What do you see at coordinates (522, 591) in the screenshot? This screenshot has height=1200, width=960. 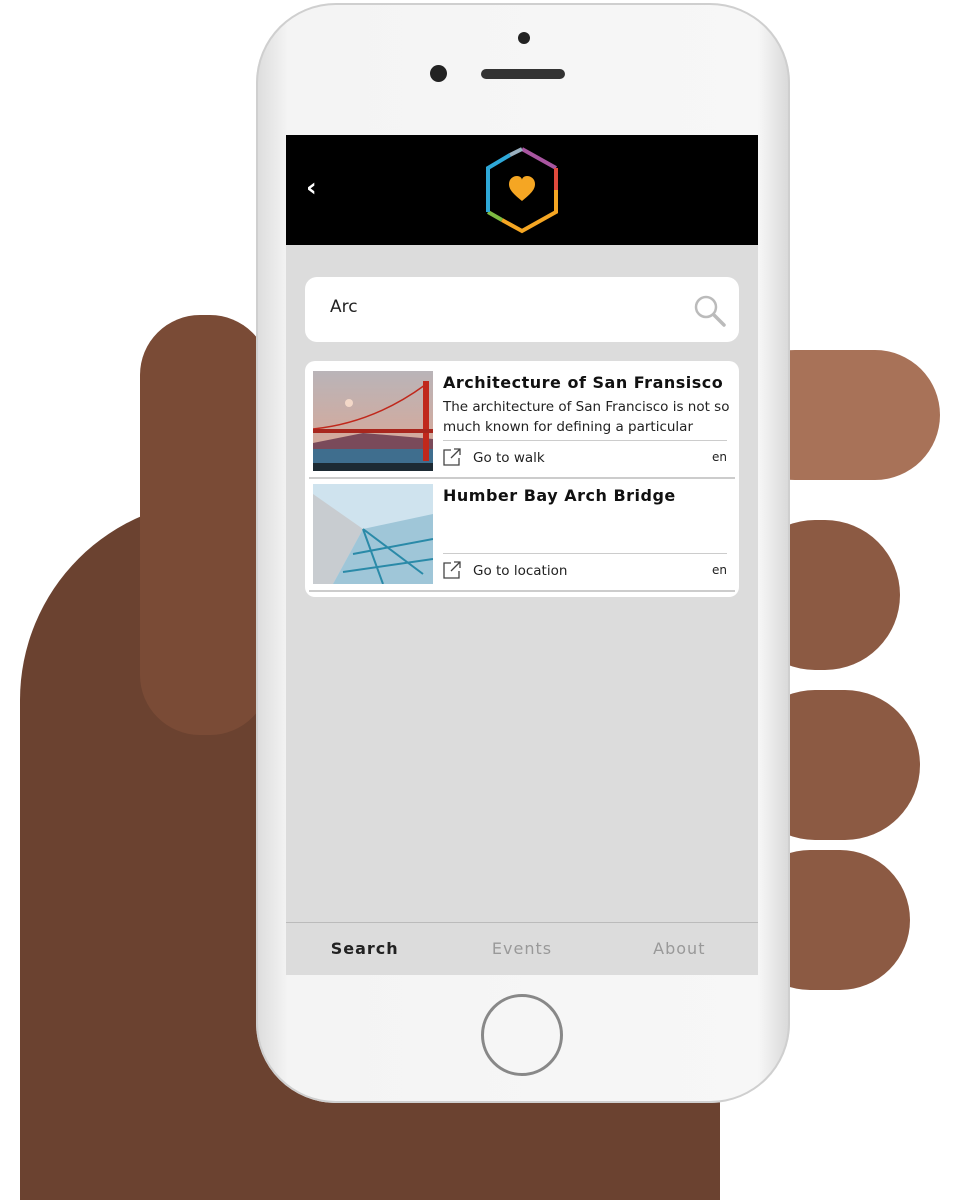 I see `divider` at bounding box center [522, 591].